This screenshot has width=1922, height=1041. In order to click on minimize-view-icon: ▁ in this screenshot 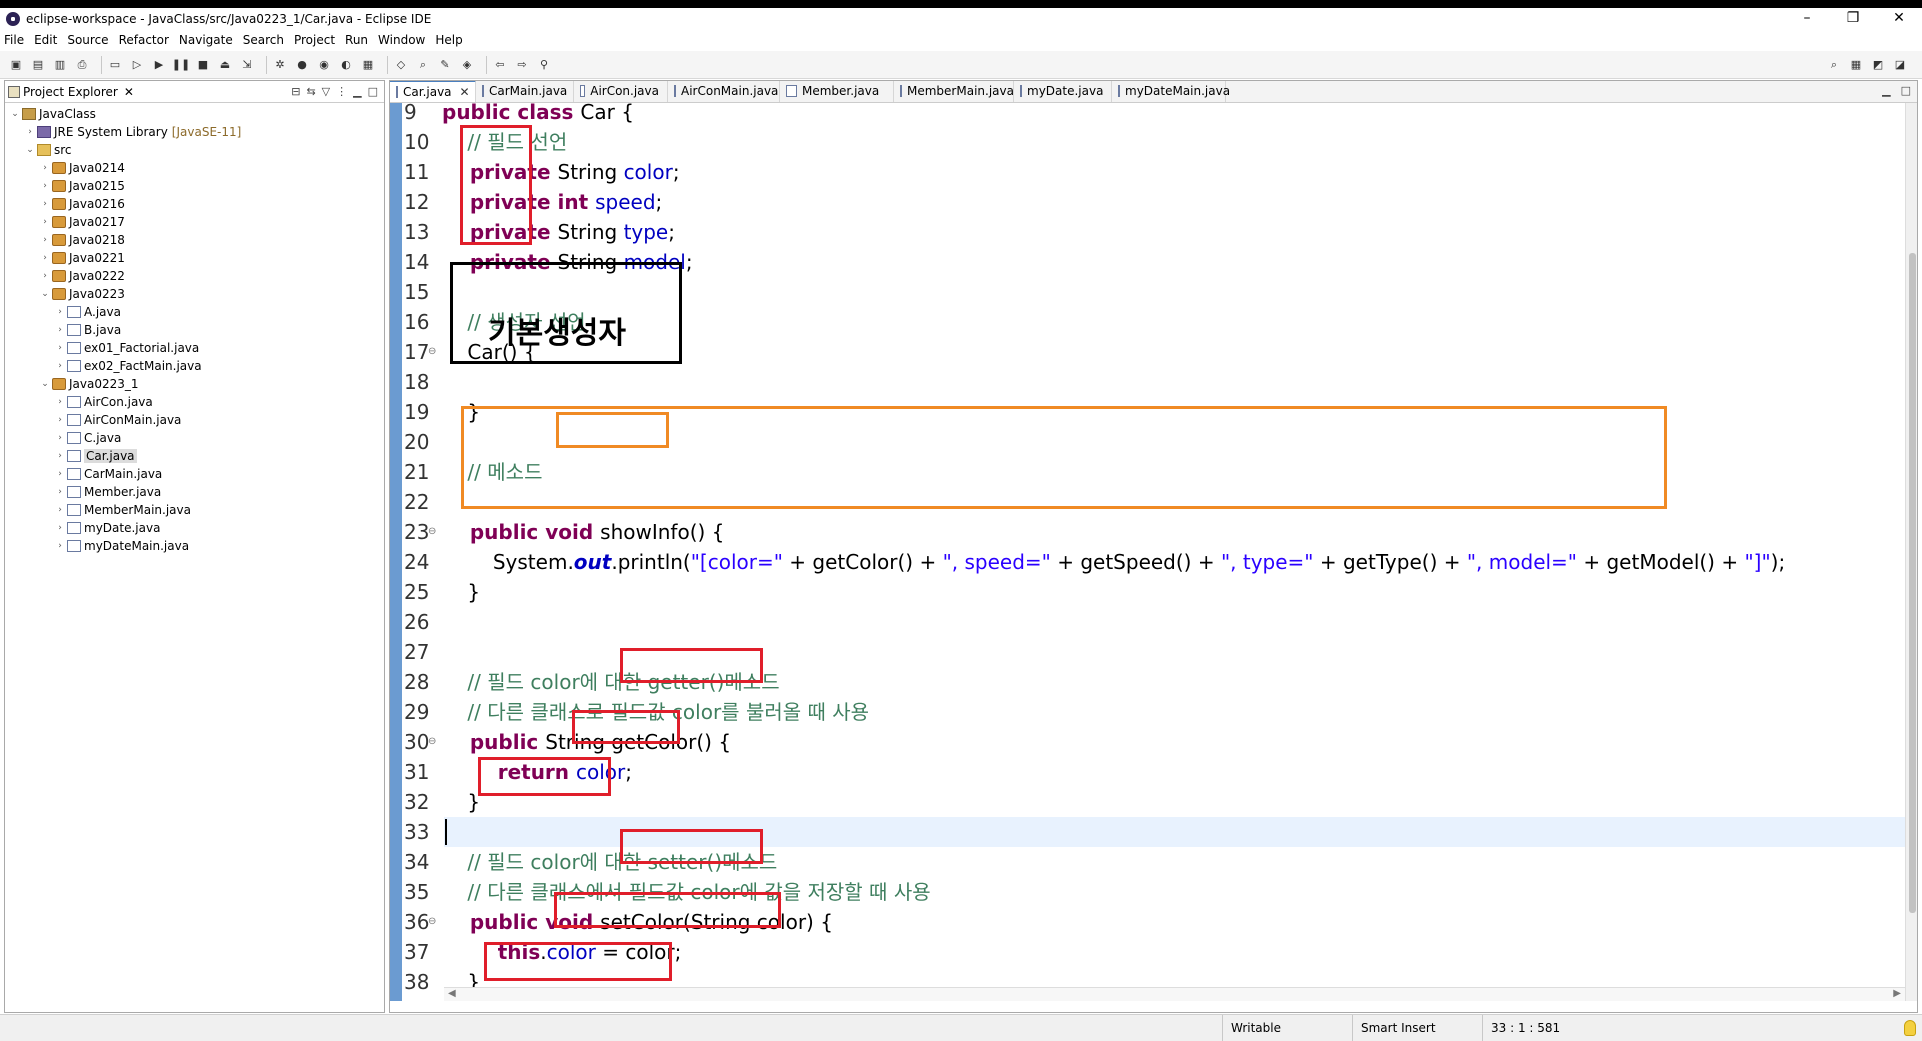, I will do `click(357, 91)`.